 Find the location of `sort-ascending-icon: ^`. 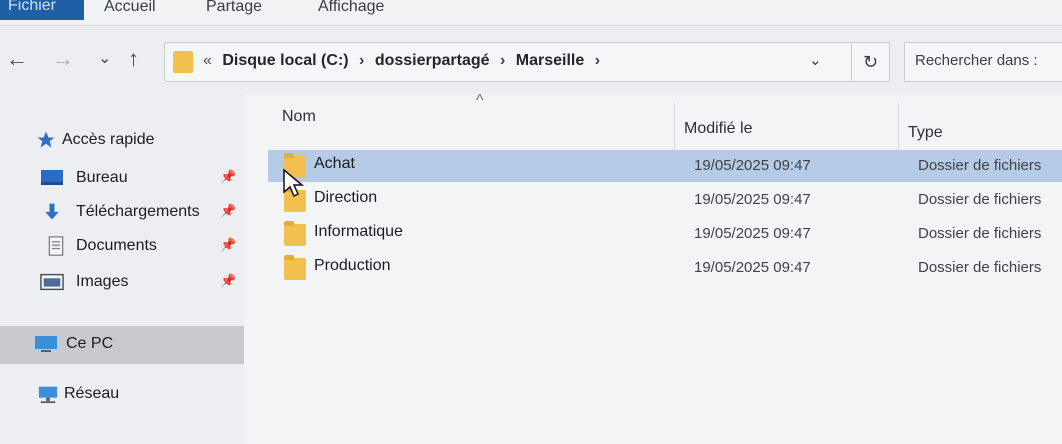

sort-ascending-icon: ^ is located at coordinates (480, 100).